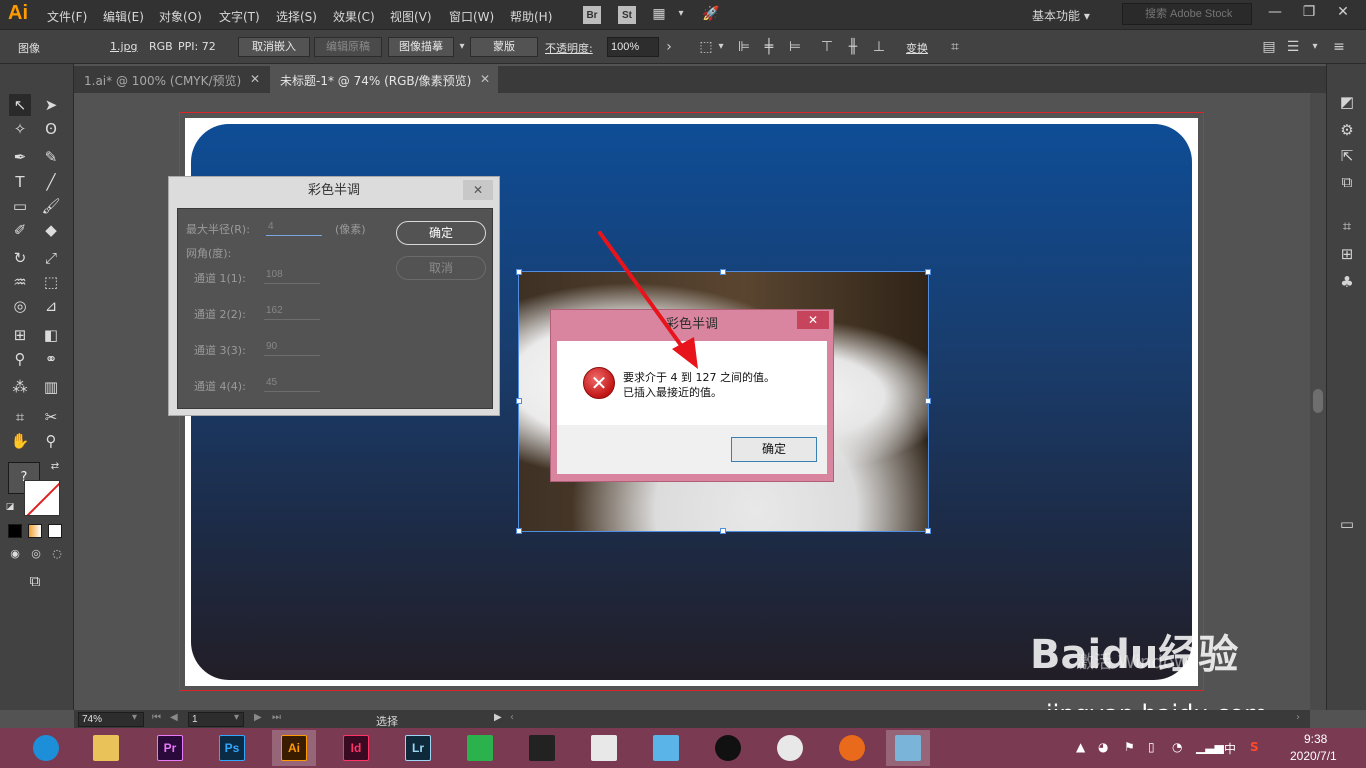 The height and width of the screenshot is (768, 1366). Describe the element at coordinates (504, 47) in the screenshot. I see `mask-button: 蒙版` at that location.